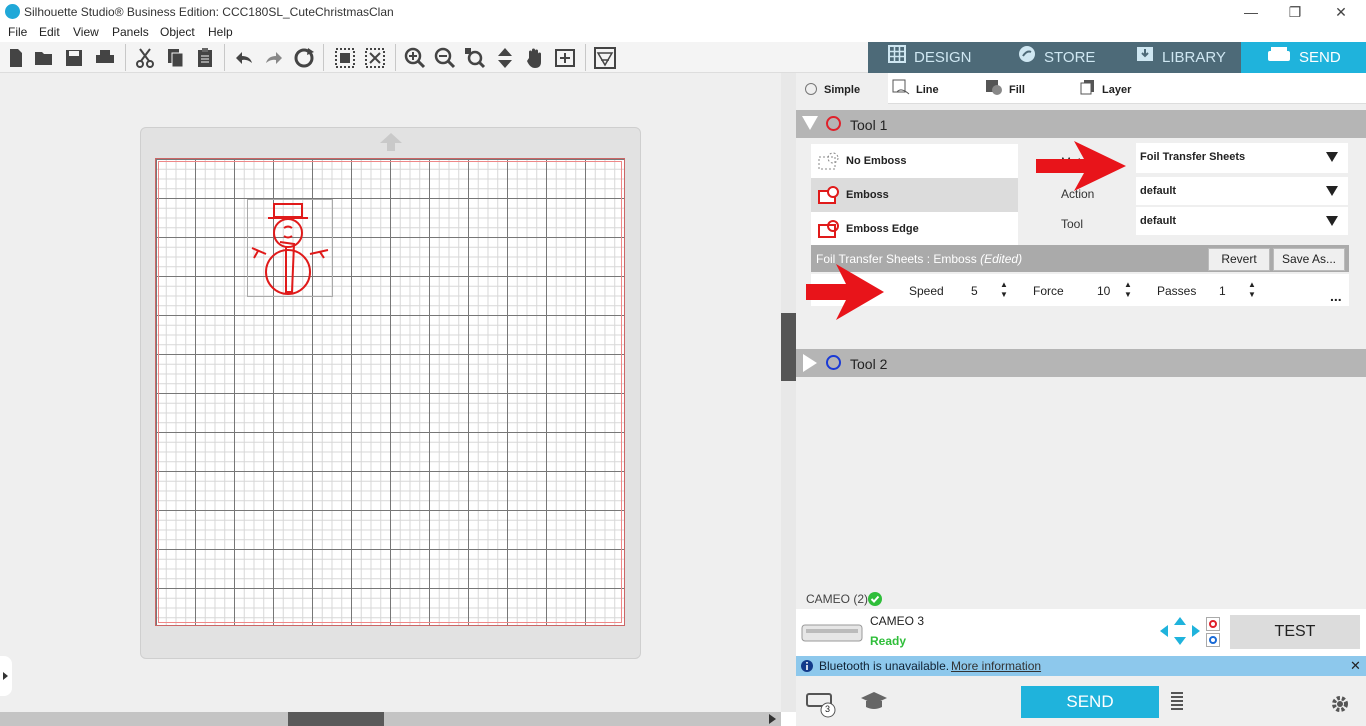 Image resolution: width=1366 pixels, height=726 pixels. Describe the element at coordinates (1158, 221) in the screenshot. I see `tool-value: default` at that location.